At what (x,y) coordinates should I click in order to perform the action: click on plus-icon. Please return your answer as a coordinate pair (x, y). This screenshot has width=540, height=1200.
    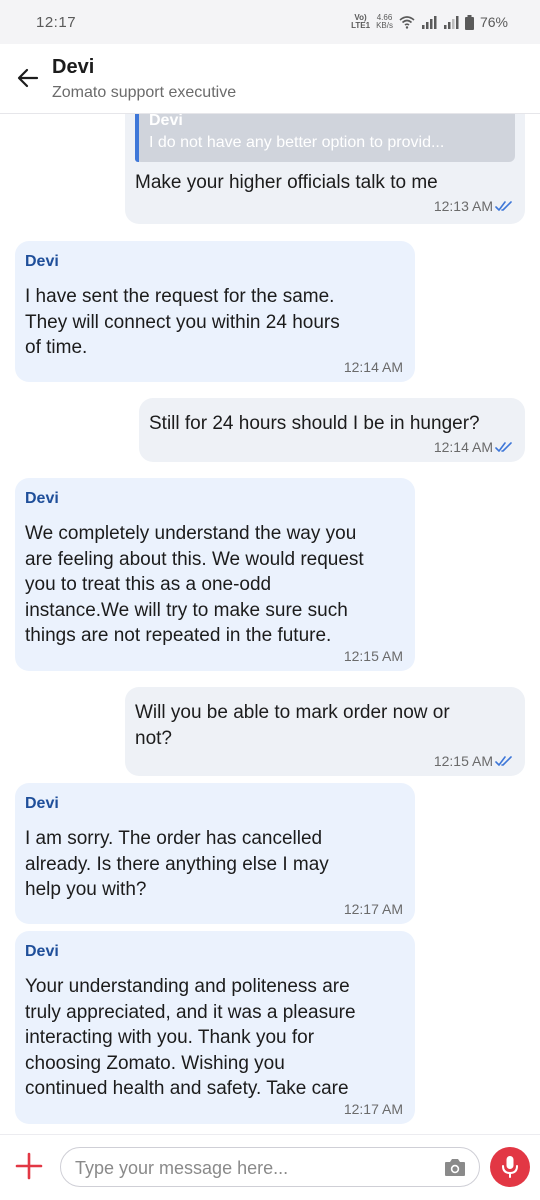
    Looking at the image, I should click on (29, 1166).